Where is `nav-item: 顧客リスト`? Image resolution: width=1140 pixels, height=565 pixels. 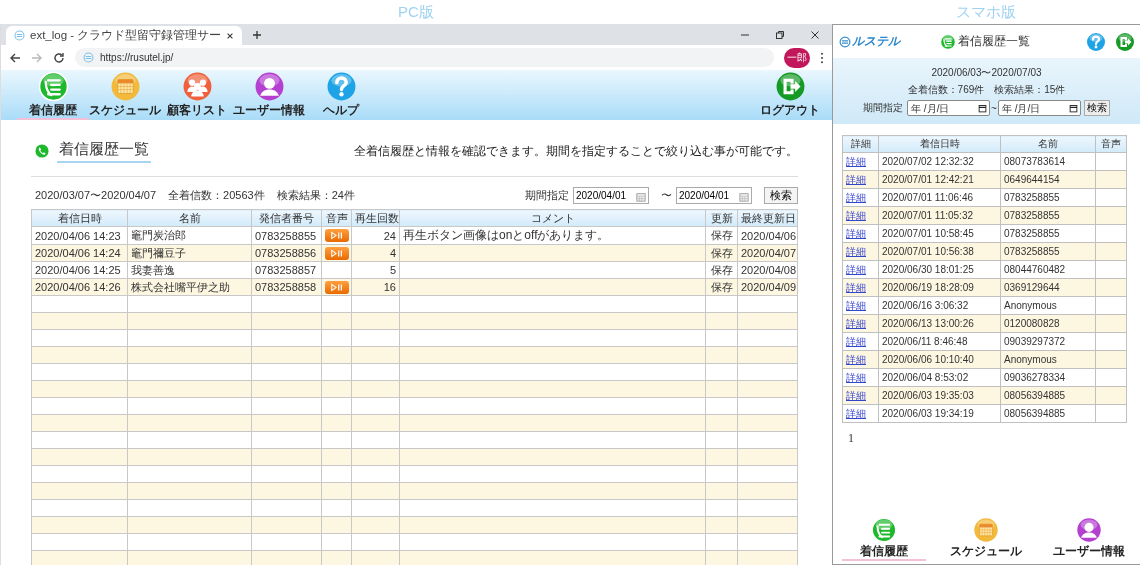 nav-item: 顧客リスト is located at coordinates (197, 95).